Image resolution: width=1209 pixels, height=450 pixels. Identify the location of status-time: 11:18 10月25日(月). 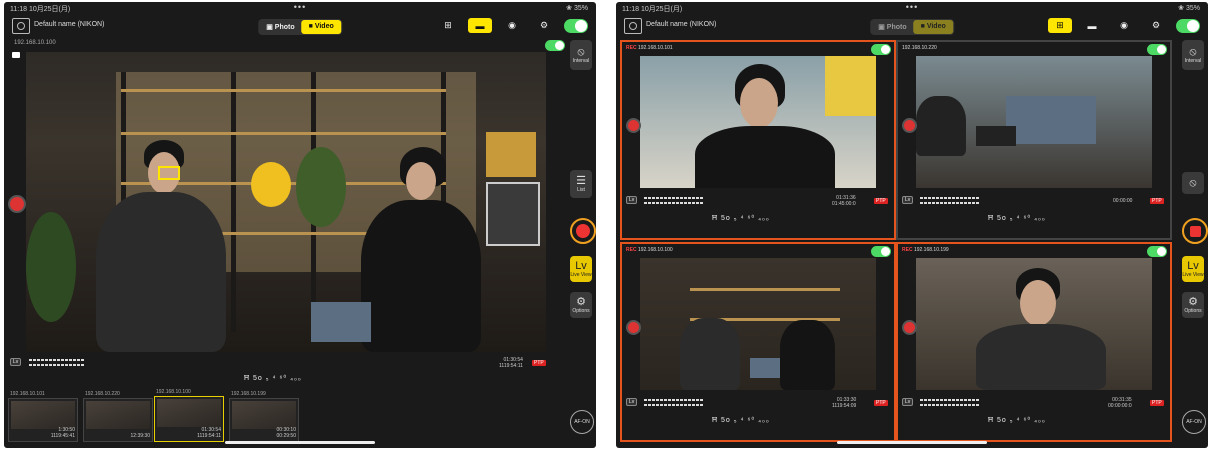
(40, 9).